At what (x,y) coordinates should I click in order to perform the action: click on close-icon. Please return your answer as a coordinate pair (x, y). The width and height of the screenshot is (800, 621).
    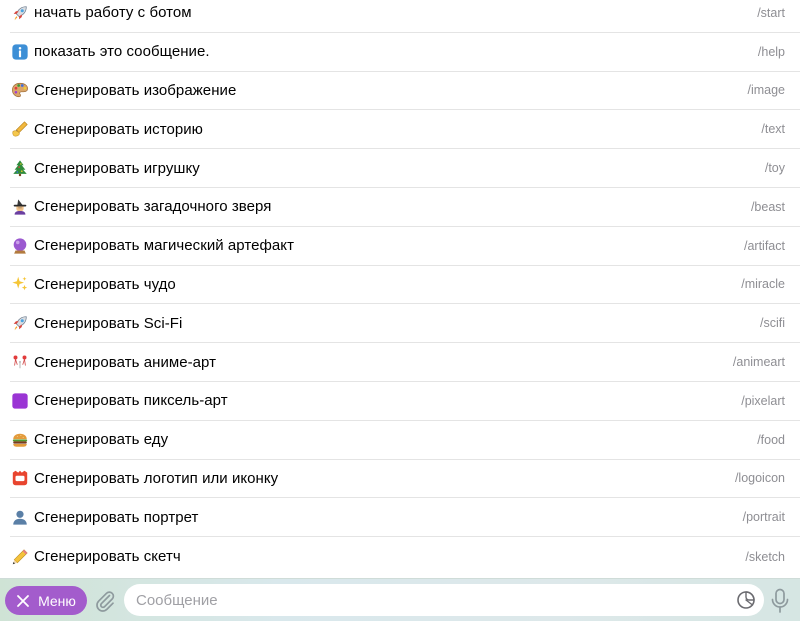
    Looking at the image, I should click on (23, 600).